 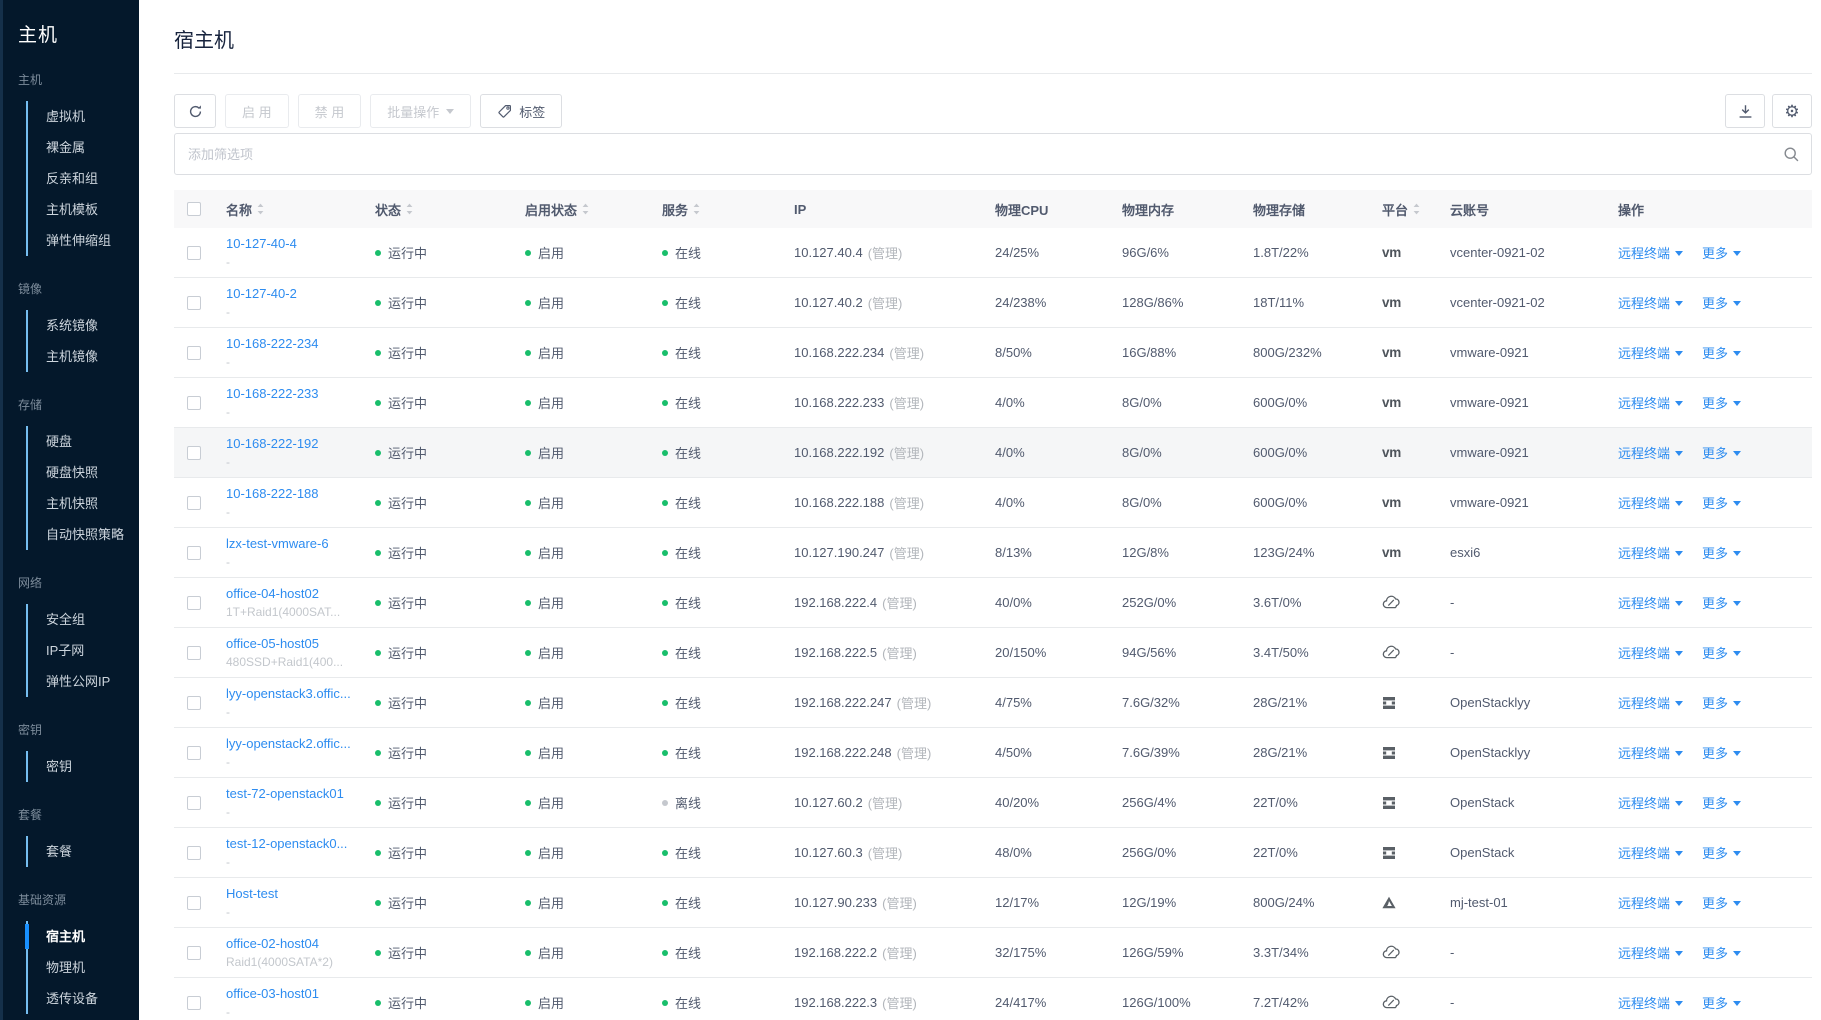 What do you see at coordinates (279, 943) in the screenshot?
I see `host-name-link: office-02-host04` at bounding box center [279, 943].